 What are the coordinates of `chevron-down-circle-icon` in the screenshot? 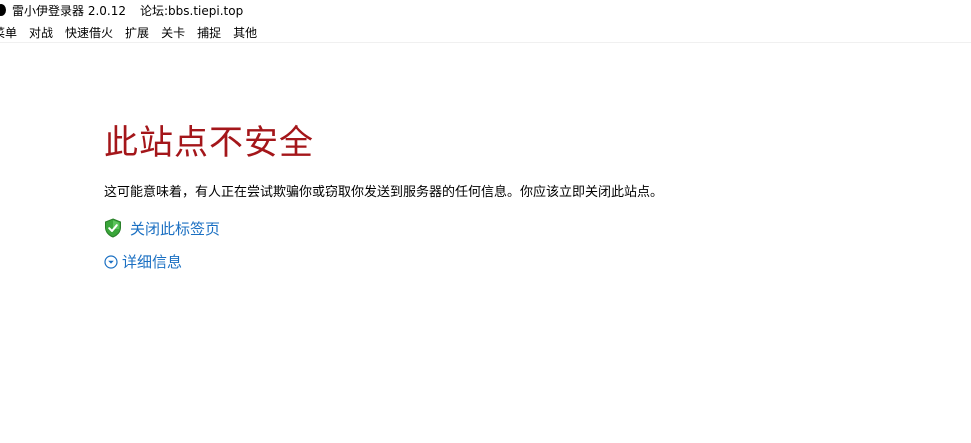 It's located at (111, 261).